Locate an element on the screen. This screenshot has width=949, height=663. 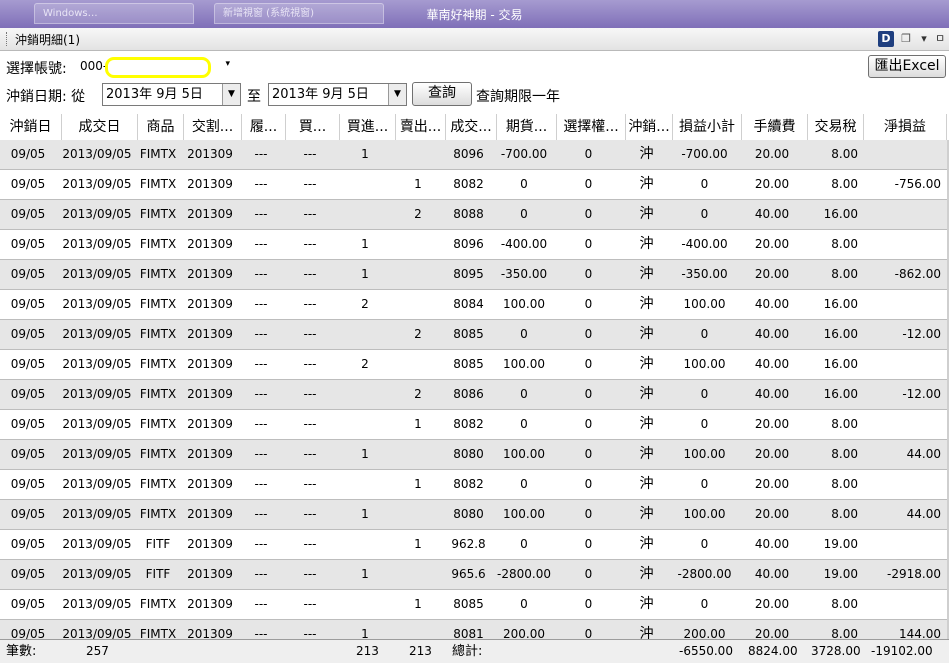
col-strike-cell: --- is located at coordinates (261, 304).